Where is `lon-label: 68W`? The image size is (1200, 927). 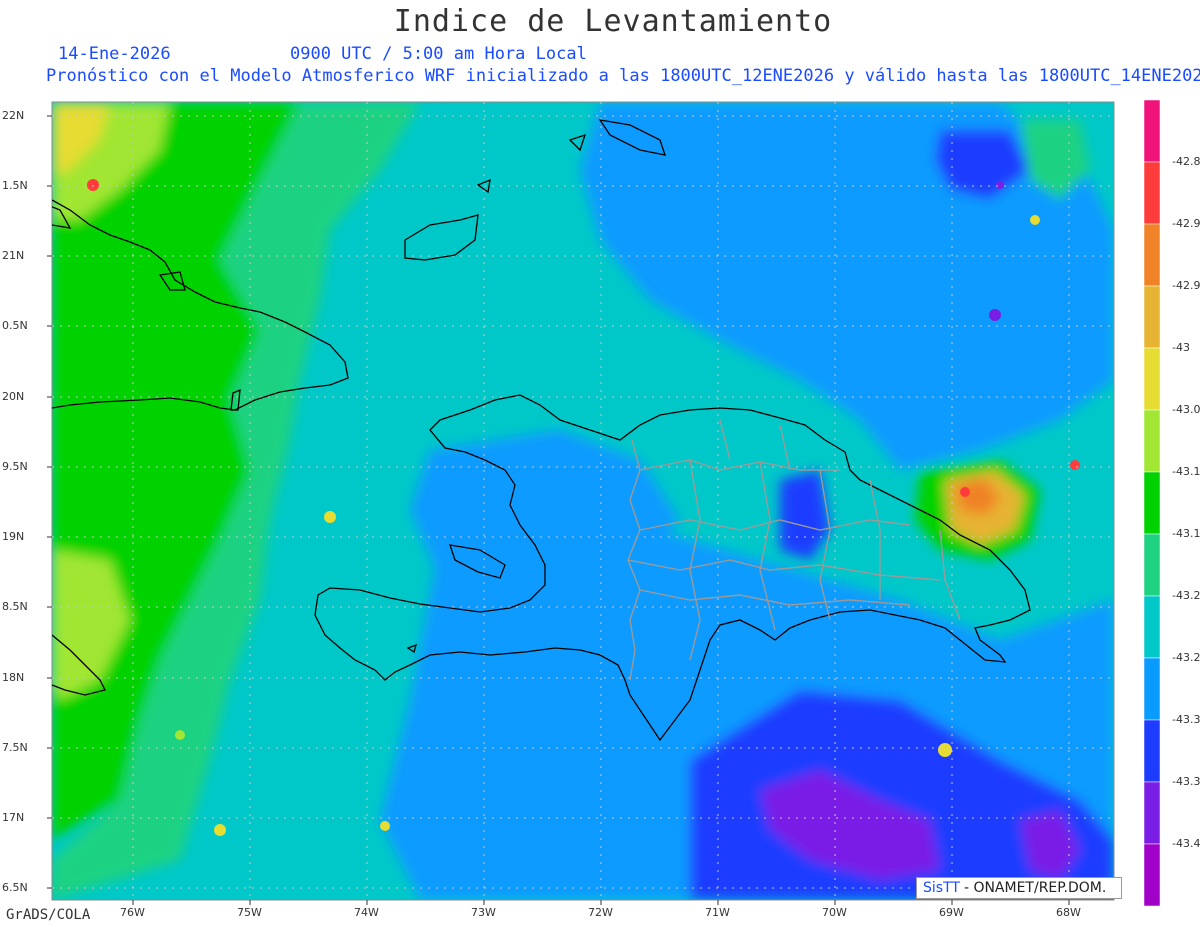 lon-label: 68W is located at coordinates (1068, 912).